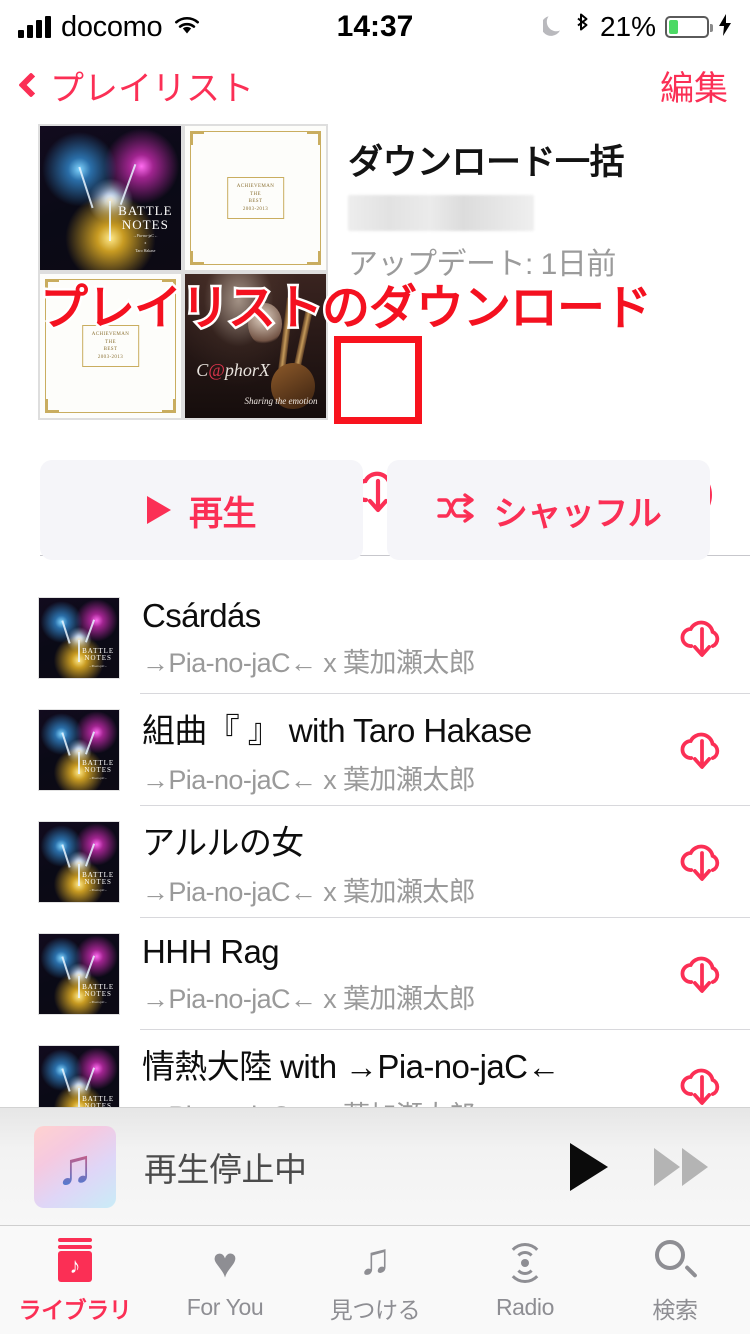 Image resolution: width=750 pixels, height=1334 pixels. Describe the element at coordinates (159, 510) in the screenshot. I see `play-triangle-icon` at that location.